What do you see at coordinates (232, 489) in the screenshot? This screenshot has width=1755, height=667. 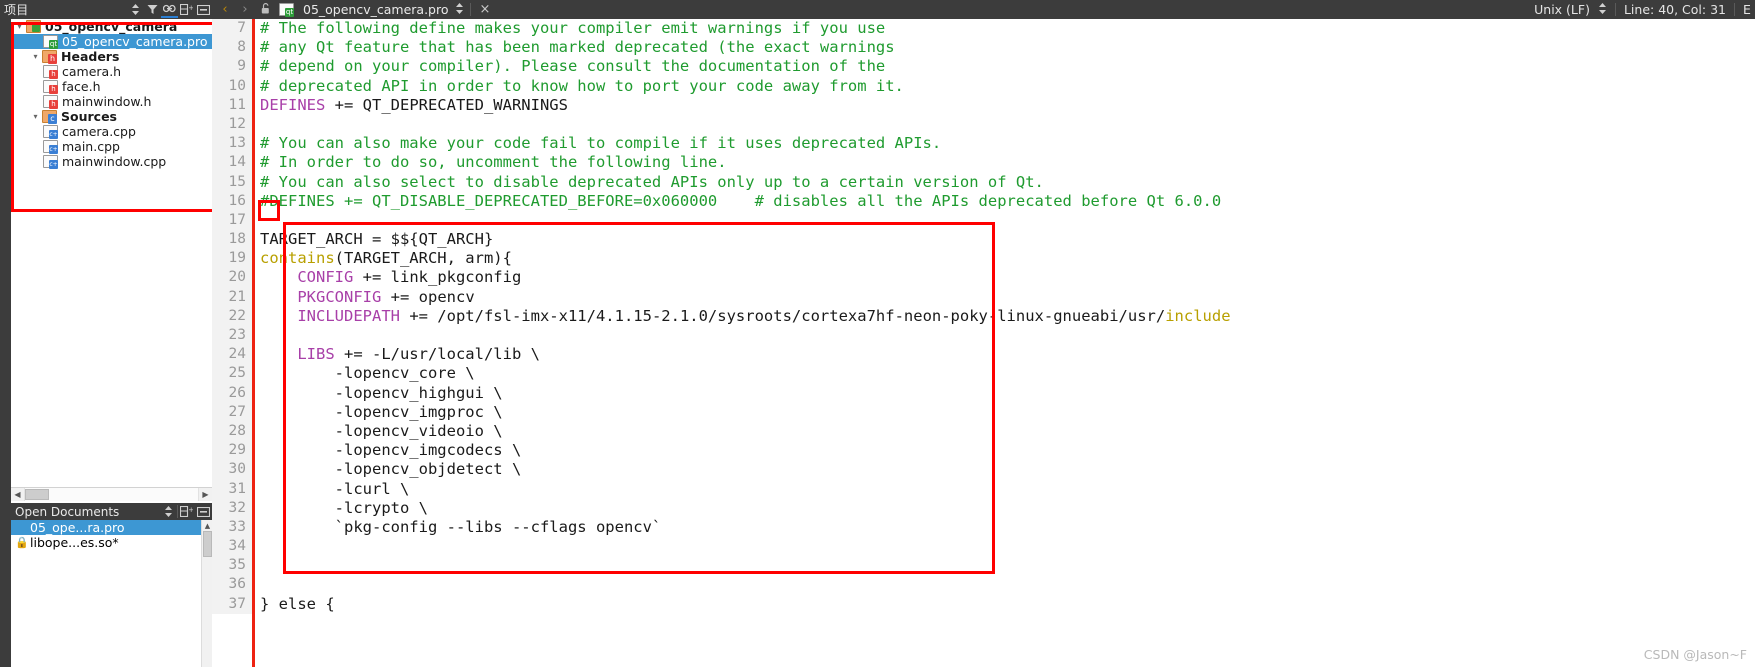 I see `line-number: 31` at bounding box center [232, 489].